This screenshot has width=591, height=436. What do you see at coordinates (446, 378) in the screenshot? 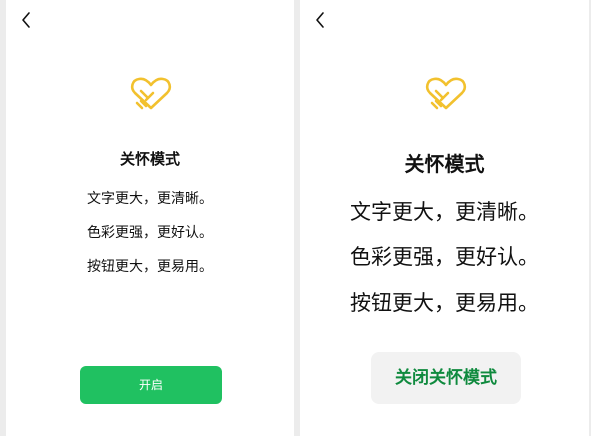
I see `disable-care-mode-button: 关闭关怀模式` at bounding box center [446, 378].